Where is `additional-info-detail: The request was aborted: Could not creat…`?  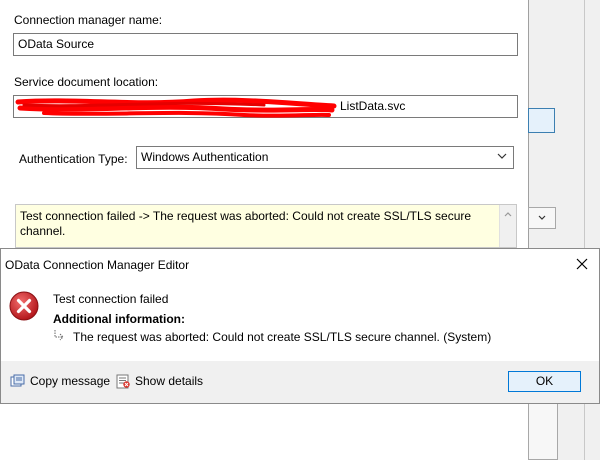 additional-info-detail: The request was aborted: Could not creat… is located at coordinates (282, 337).